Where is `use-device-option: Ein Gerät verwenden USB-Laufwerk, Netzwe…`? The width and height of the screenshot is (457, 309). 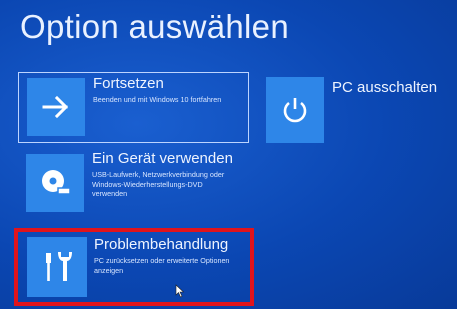
use-device-option: Ein Gerät verwenden USB-Laufwerk, Netzwe… is located at coordinates (133, 183).